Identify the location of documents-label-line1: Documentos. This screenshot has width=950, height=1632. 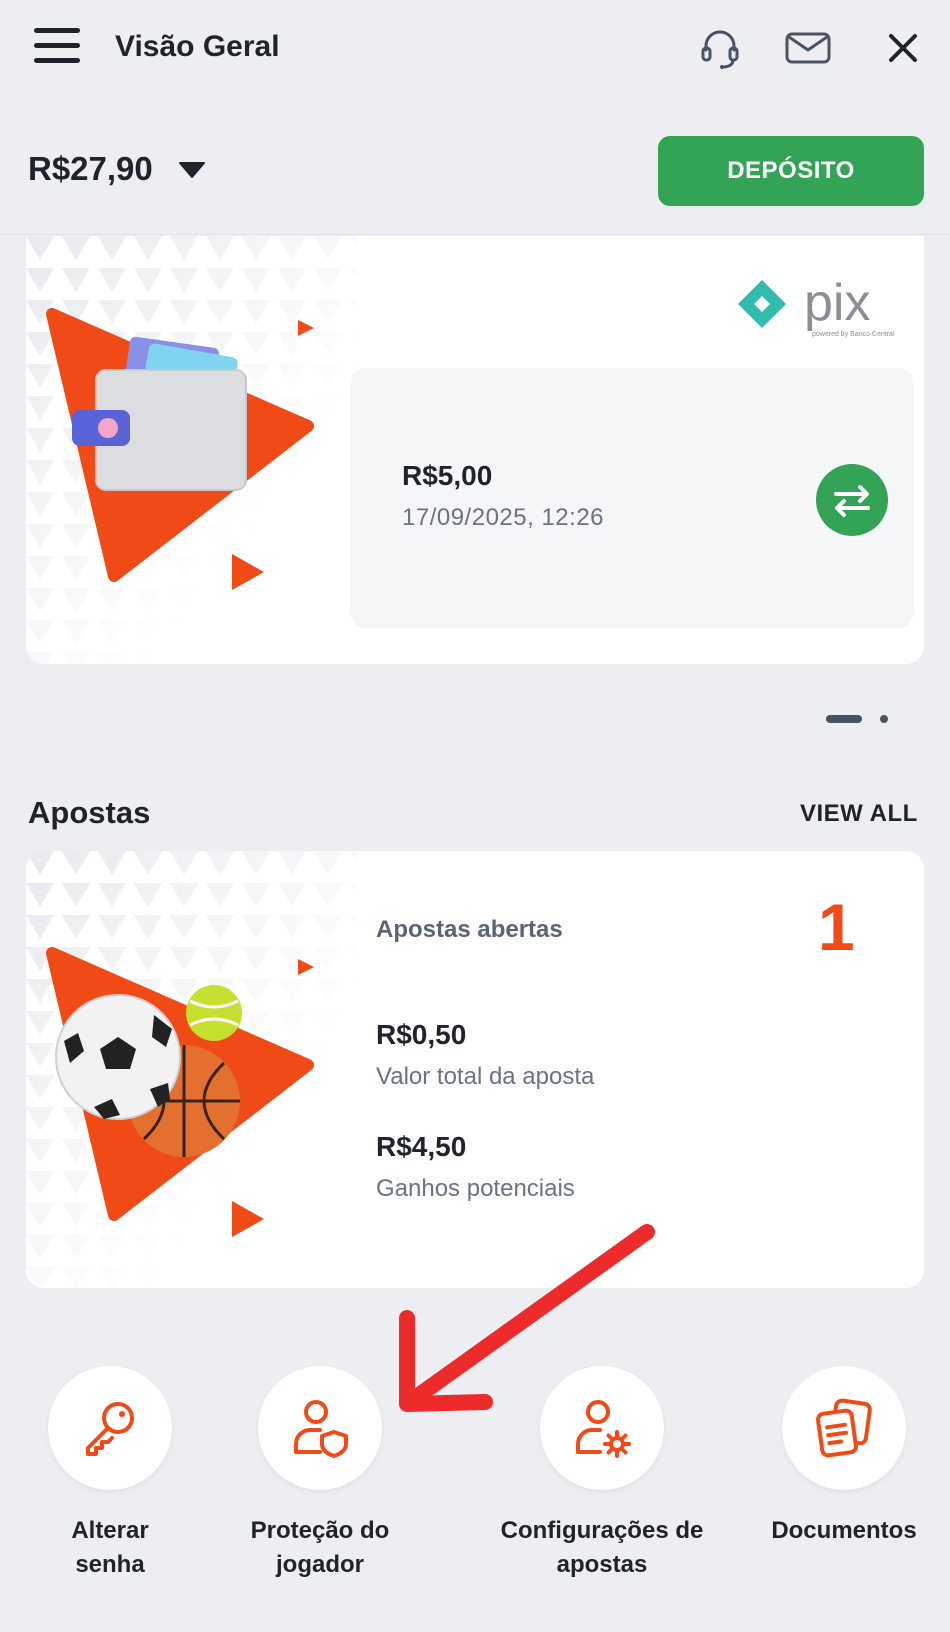
(844, 1530).